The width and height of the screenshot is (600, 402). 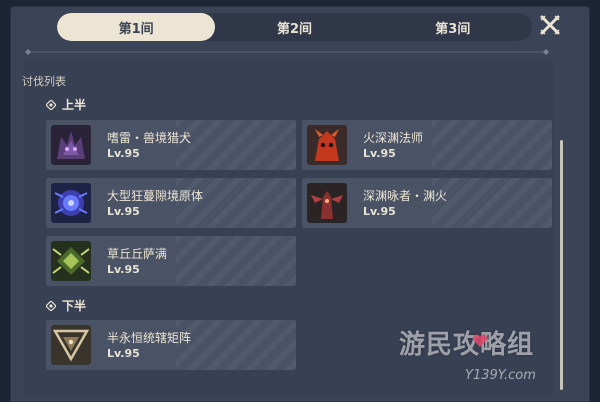 I want to click on chamber-tabs: 第1间 第2间 第3间, so click(x=294, y=27).